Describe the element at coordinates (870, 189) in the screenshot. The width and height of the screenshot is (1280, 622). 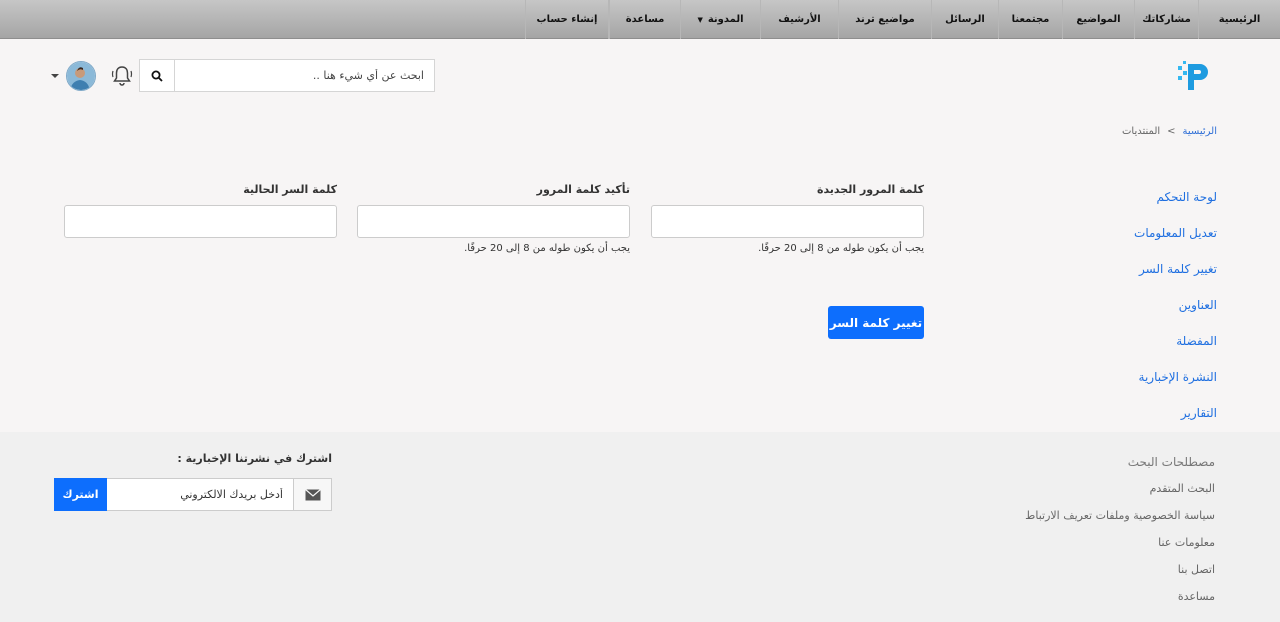
I see `new-password-label: كلمة المرور الجديدة` at that location.